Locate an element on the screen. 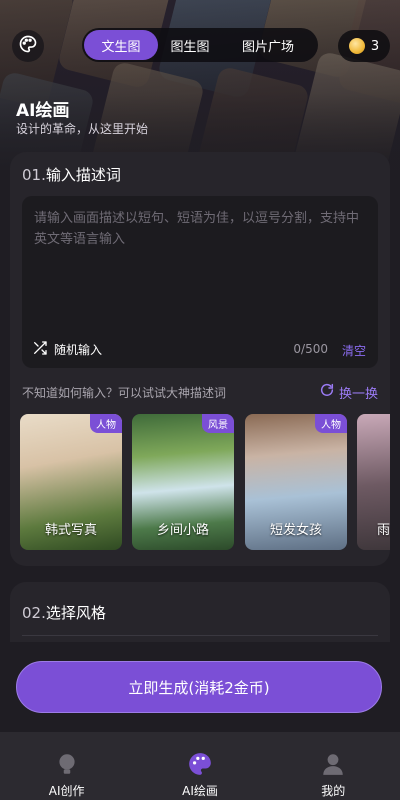 The width and height of the screenshot is (400, 800). sample-name: 雨 is located at coordinates (383, 530).